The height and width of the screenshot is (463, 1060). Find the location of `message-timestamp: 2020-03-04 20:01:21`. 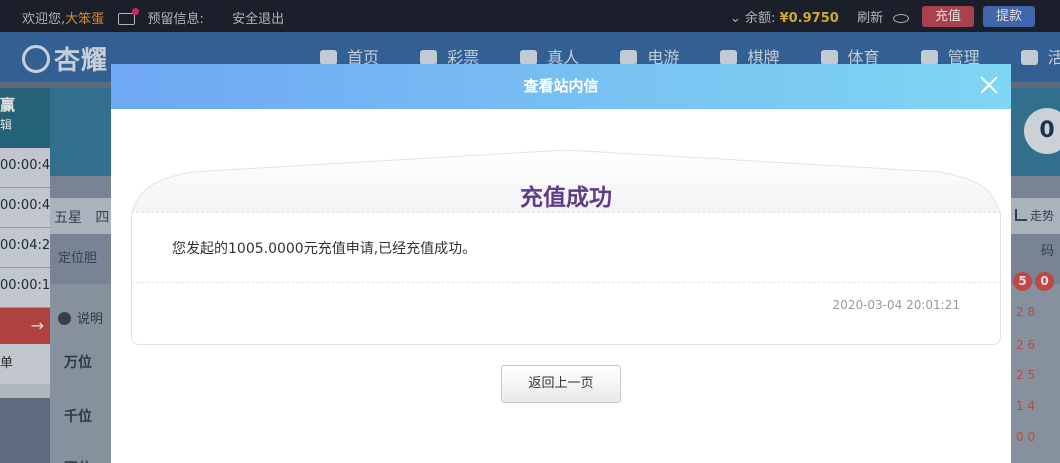

message-timestamp: 2020-03-04 20:01:21 is located at coordinates (896, 305).